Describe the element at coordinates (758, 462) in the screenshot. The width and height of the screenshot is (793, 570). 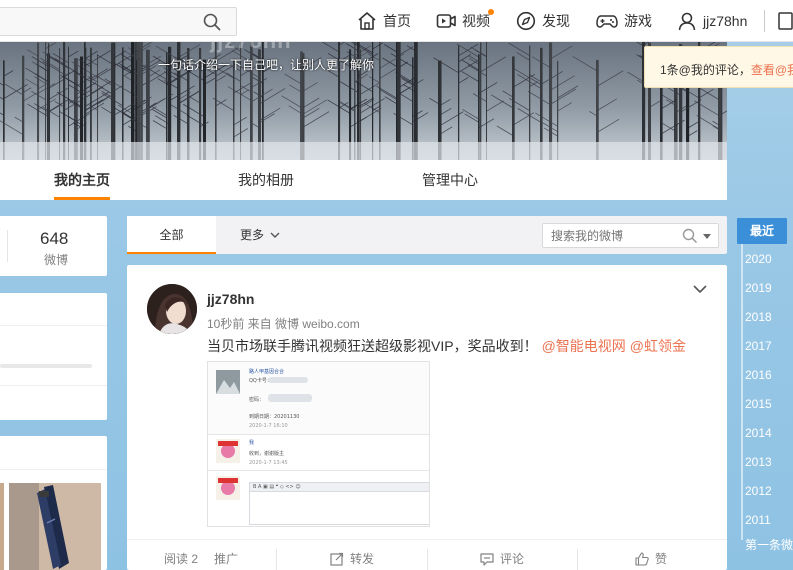
I see `timeline-year: 2013` at that location.